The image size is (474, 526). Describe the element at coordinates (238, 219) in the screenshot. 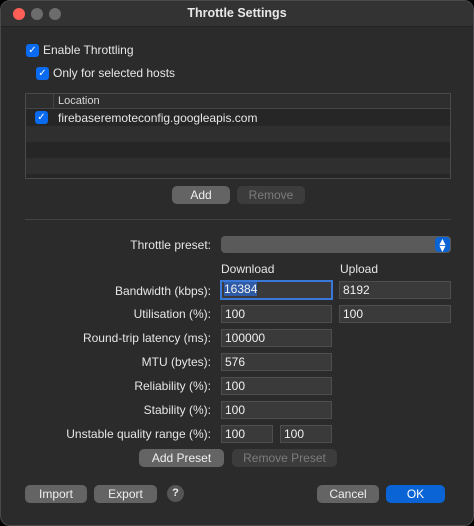

I see `section-divider` at that location.